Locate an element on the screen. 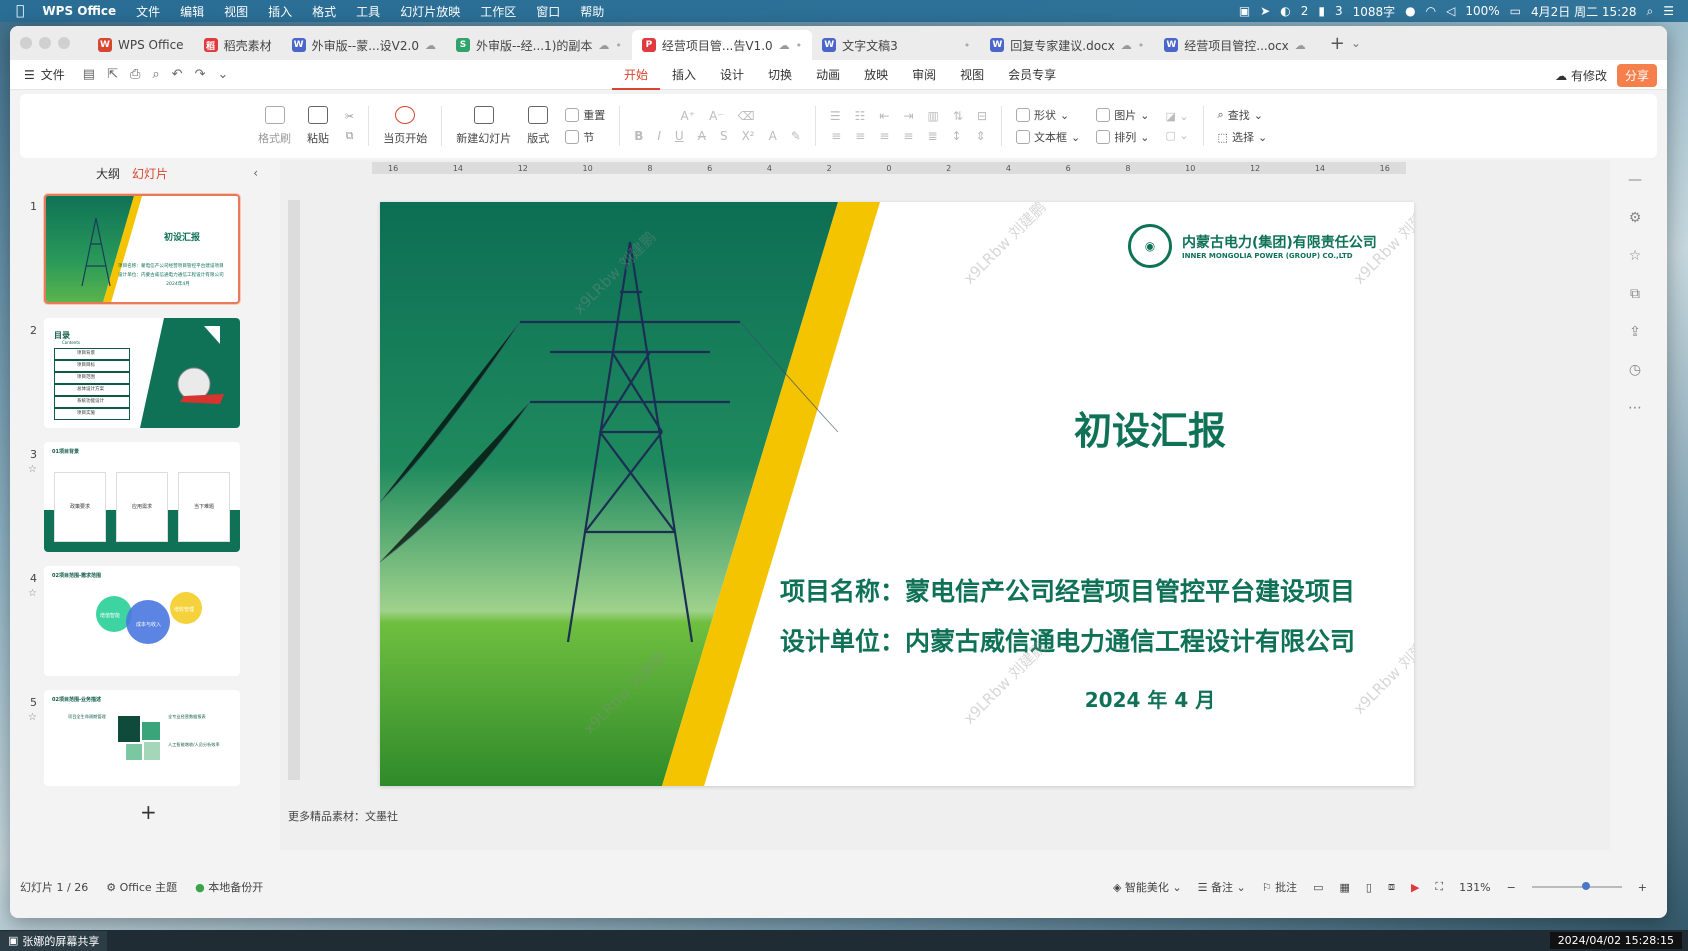  menu-workspace: 工作区 is located at coordinates (498, 11).